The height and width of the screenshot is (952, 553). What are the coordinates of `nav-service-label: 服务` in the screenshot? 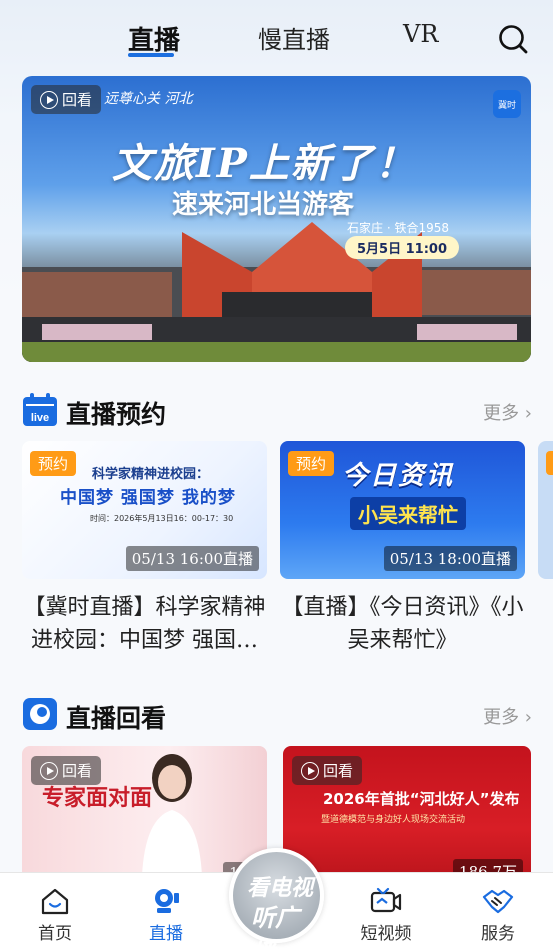 It's located at (498, 934).